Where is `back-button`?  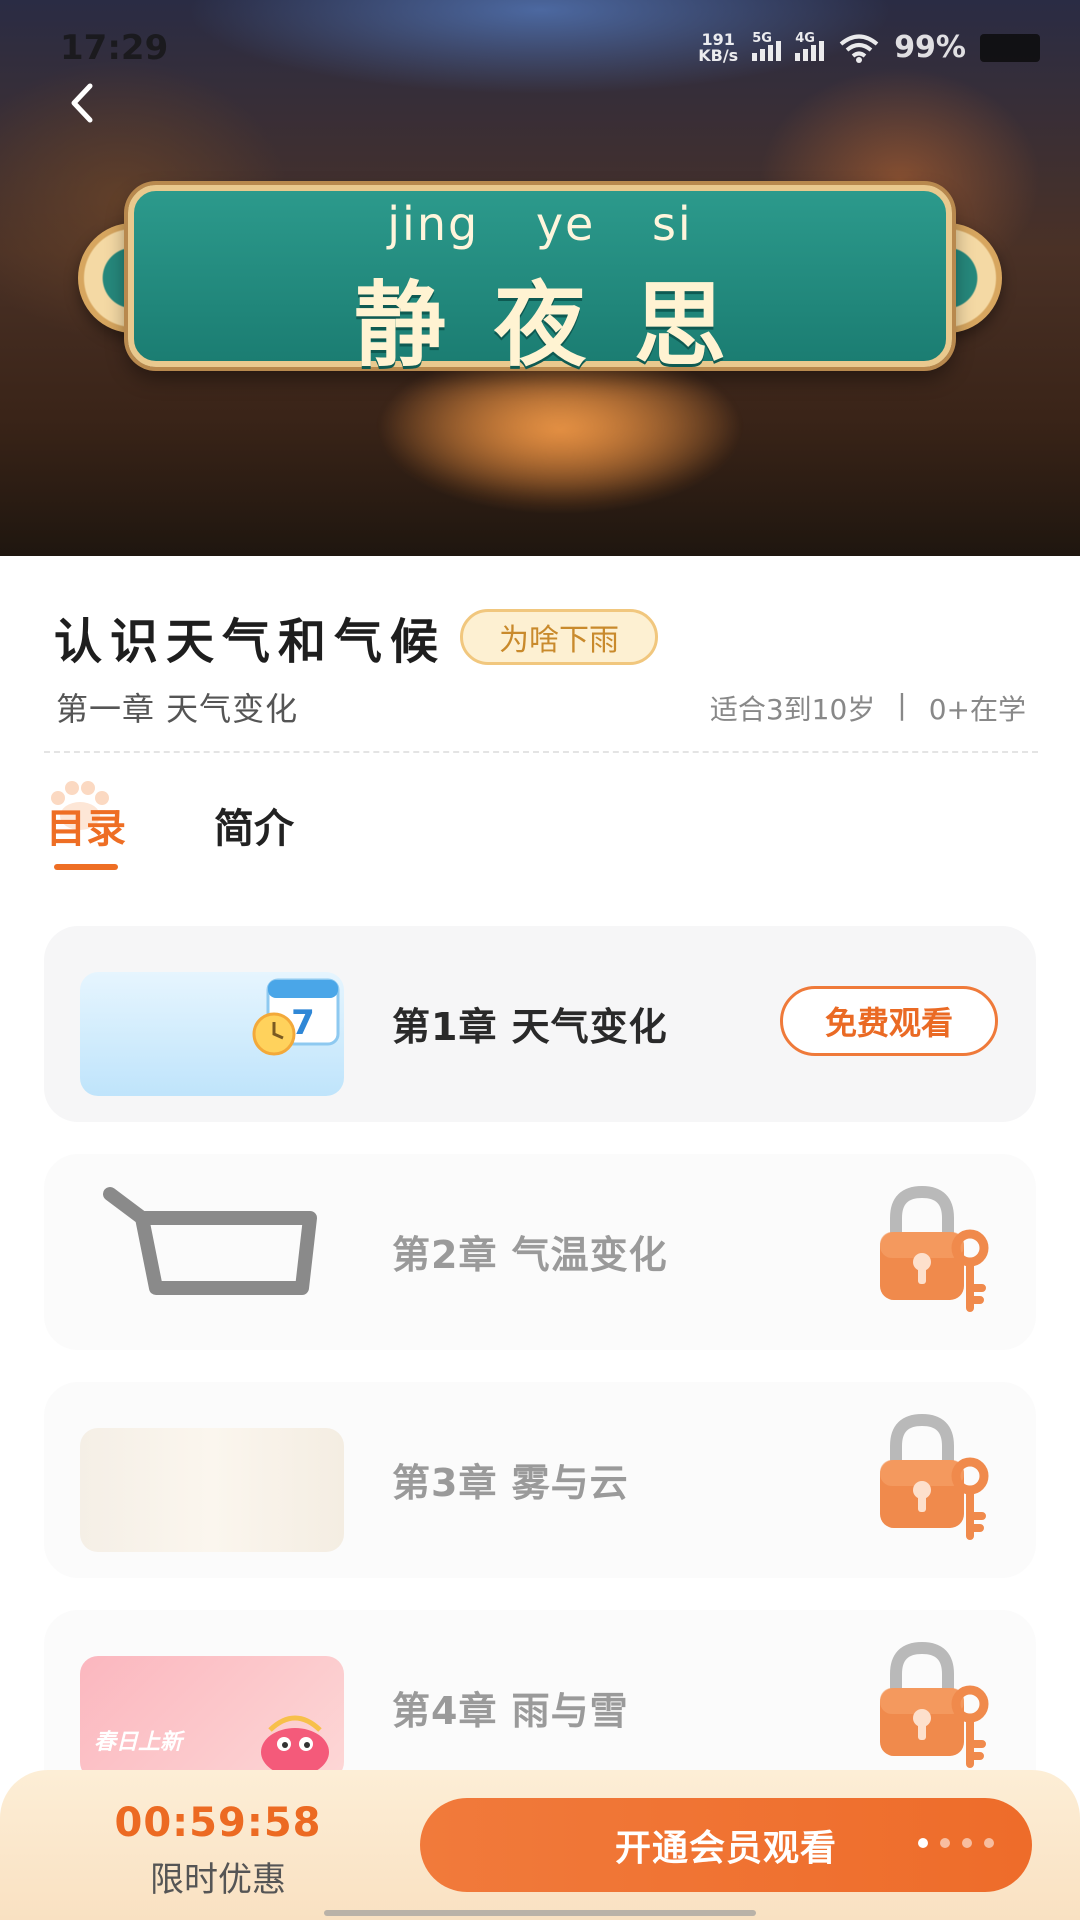
back-button is located at coordinates (81, 103).